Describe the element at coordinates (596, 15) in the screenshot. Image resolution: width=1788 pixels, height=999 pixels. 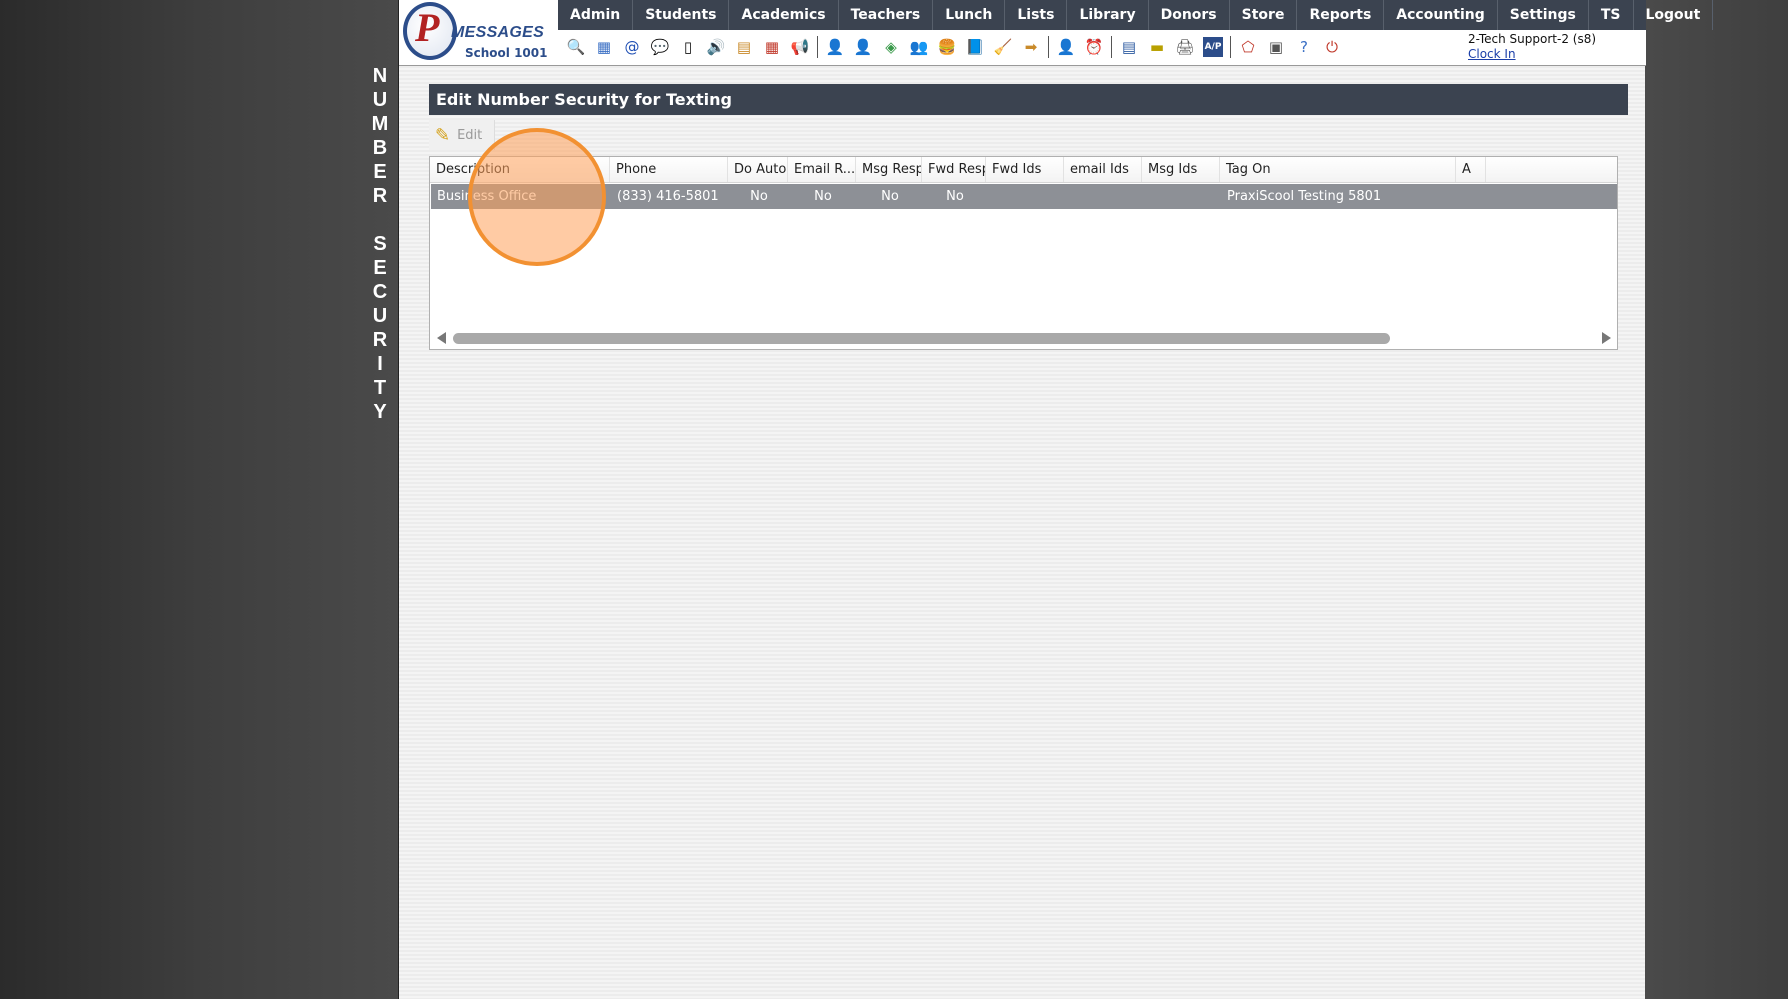
I see `nav-item-admin: Admin` at that location.